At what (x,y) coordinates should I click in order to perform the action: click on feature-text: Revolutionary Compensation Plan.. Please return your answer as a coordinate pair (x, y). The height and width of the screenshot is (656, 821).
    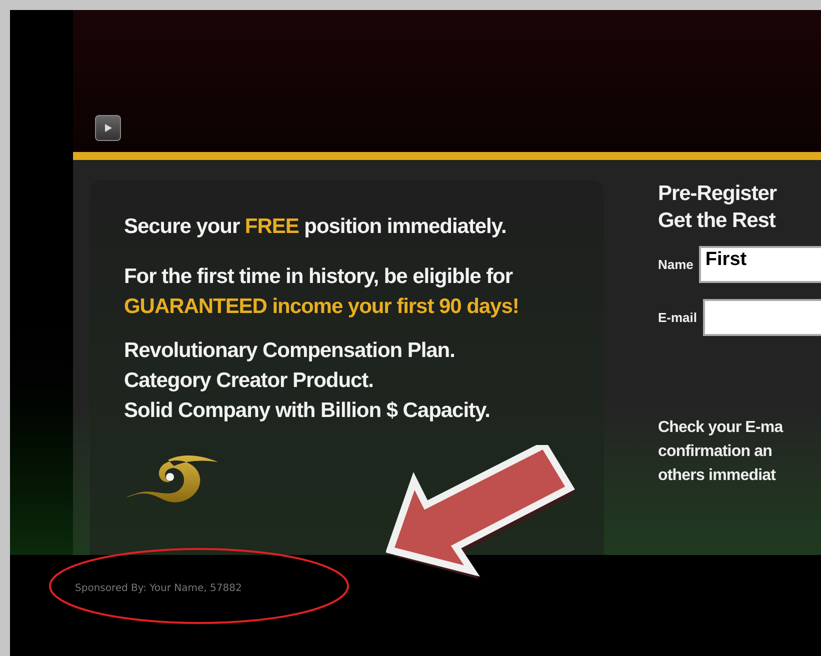
    Looking at the image, I should click on (290, 351).